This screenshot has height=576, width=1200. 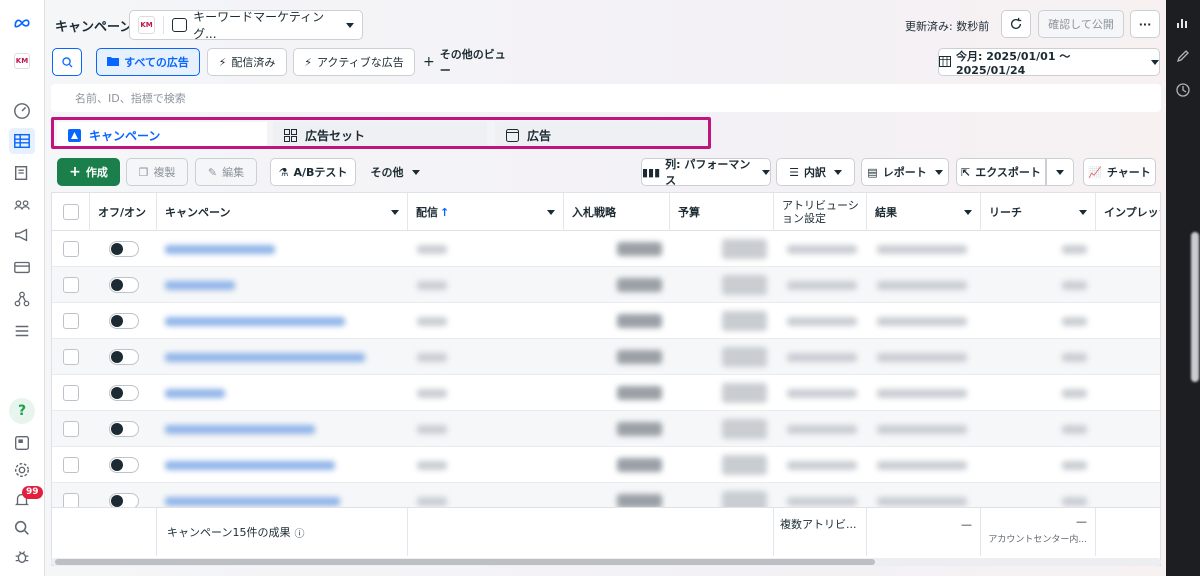 What do you see at coordinates (22, 111) in the screenshot?
I see `overview-gauge-icon` at bounding box center [22, 111].